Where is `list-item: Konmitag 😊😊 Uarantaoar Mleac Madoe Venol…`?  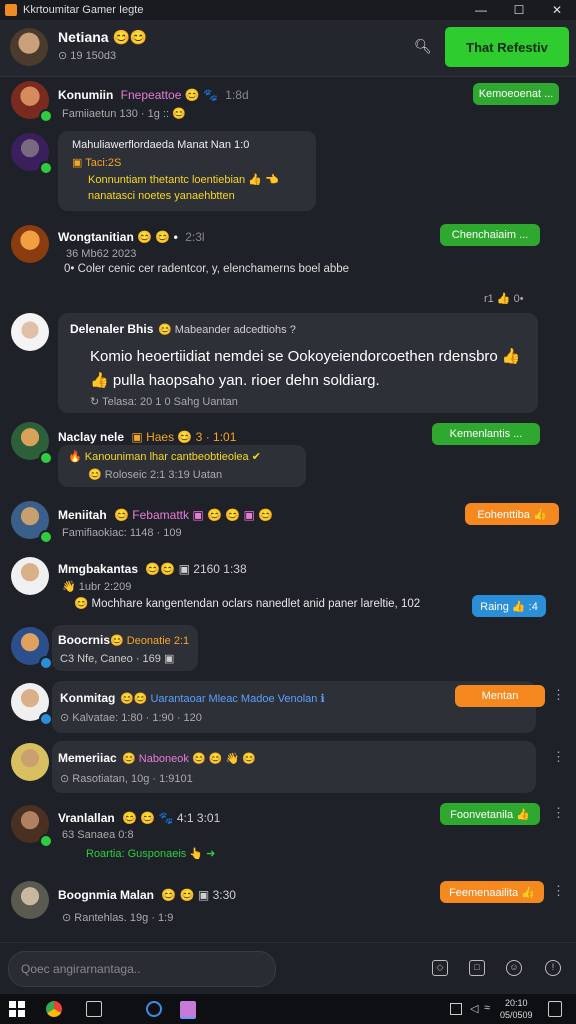
list-item: Konmitag 😊😊 Uarantaoar Mleac Madoe Venol… is located at coordinates (288, 707).